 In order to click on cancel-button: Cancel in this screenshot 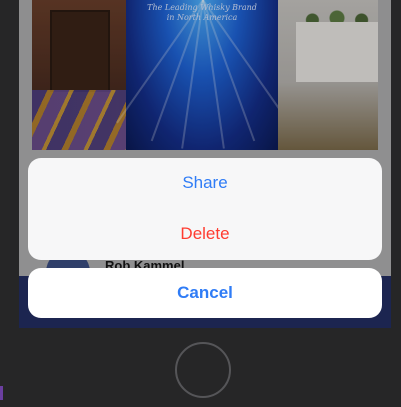, I will do `click(205, 293)`.